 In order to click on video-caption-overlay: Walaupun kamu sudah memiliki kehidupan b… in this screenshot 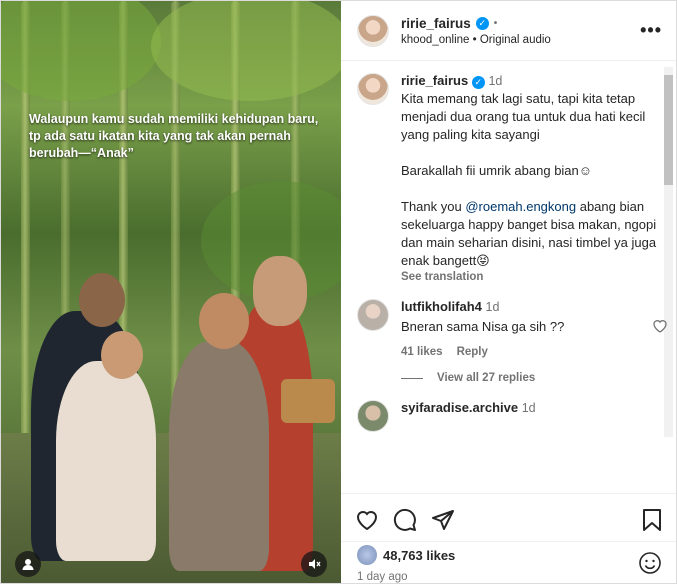, I will do `click(174, 136)`.